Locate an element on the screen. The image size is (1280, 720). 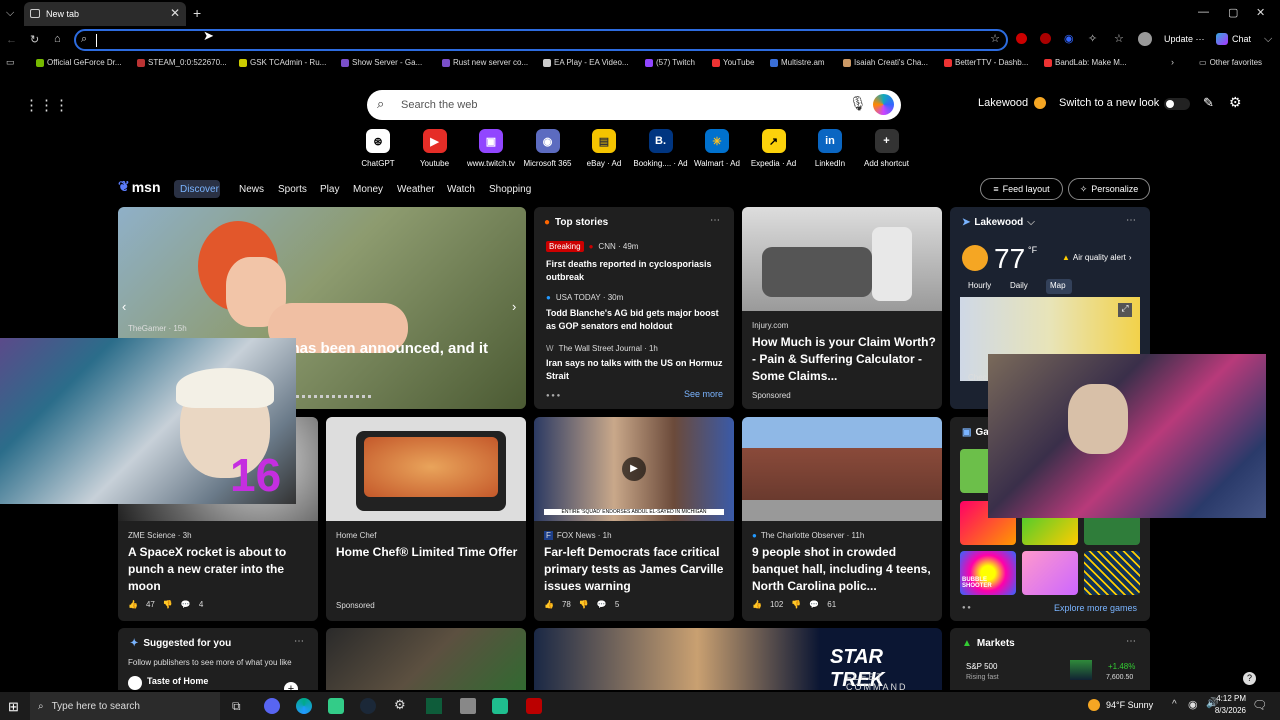
minimize-icon: — is located at coordinates (1203, 12).